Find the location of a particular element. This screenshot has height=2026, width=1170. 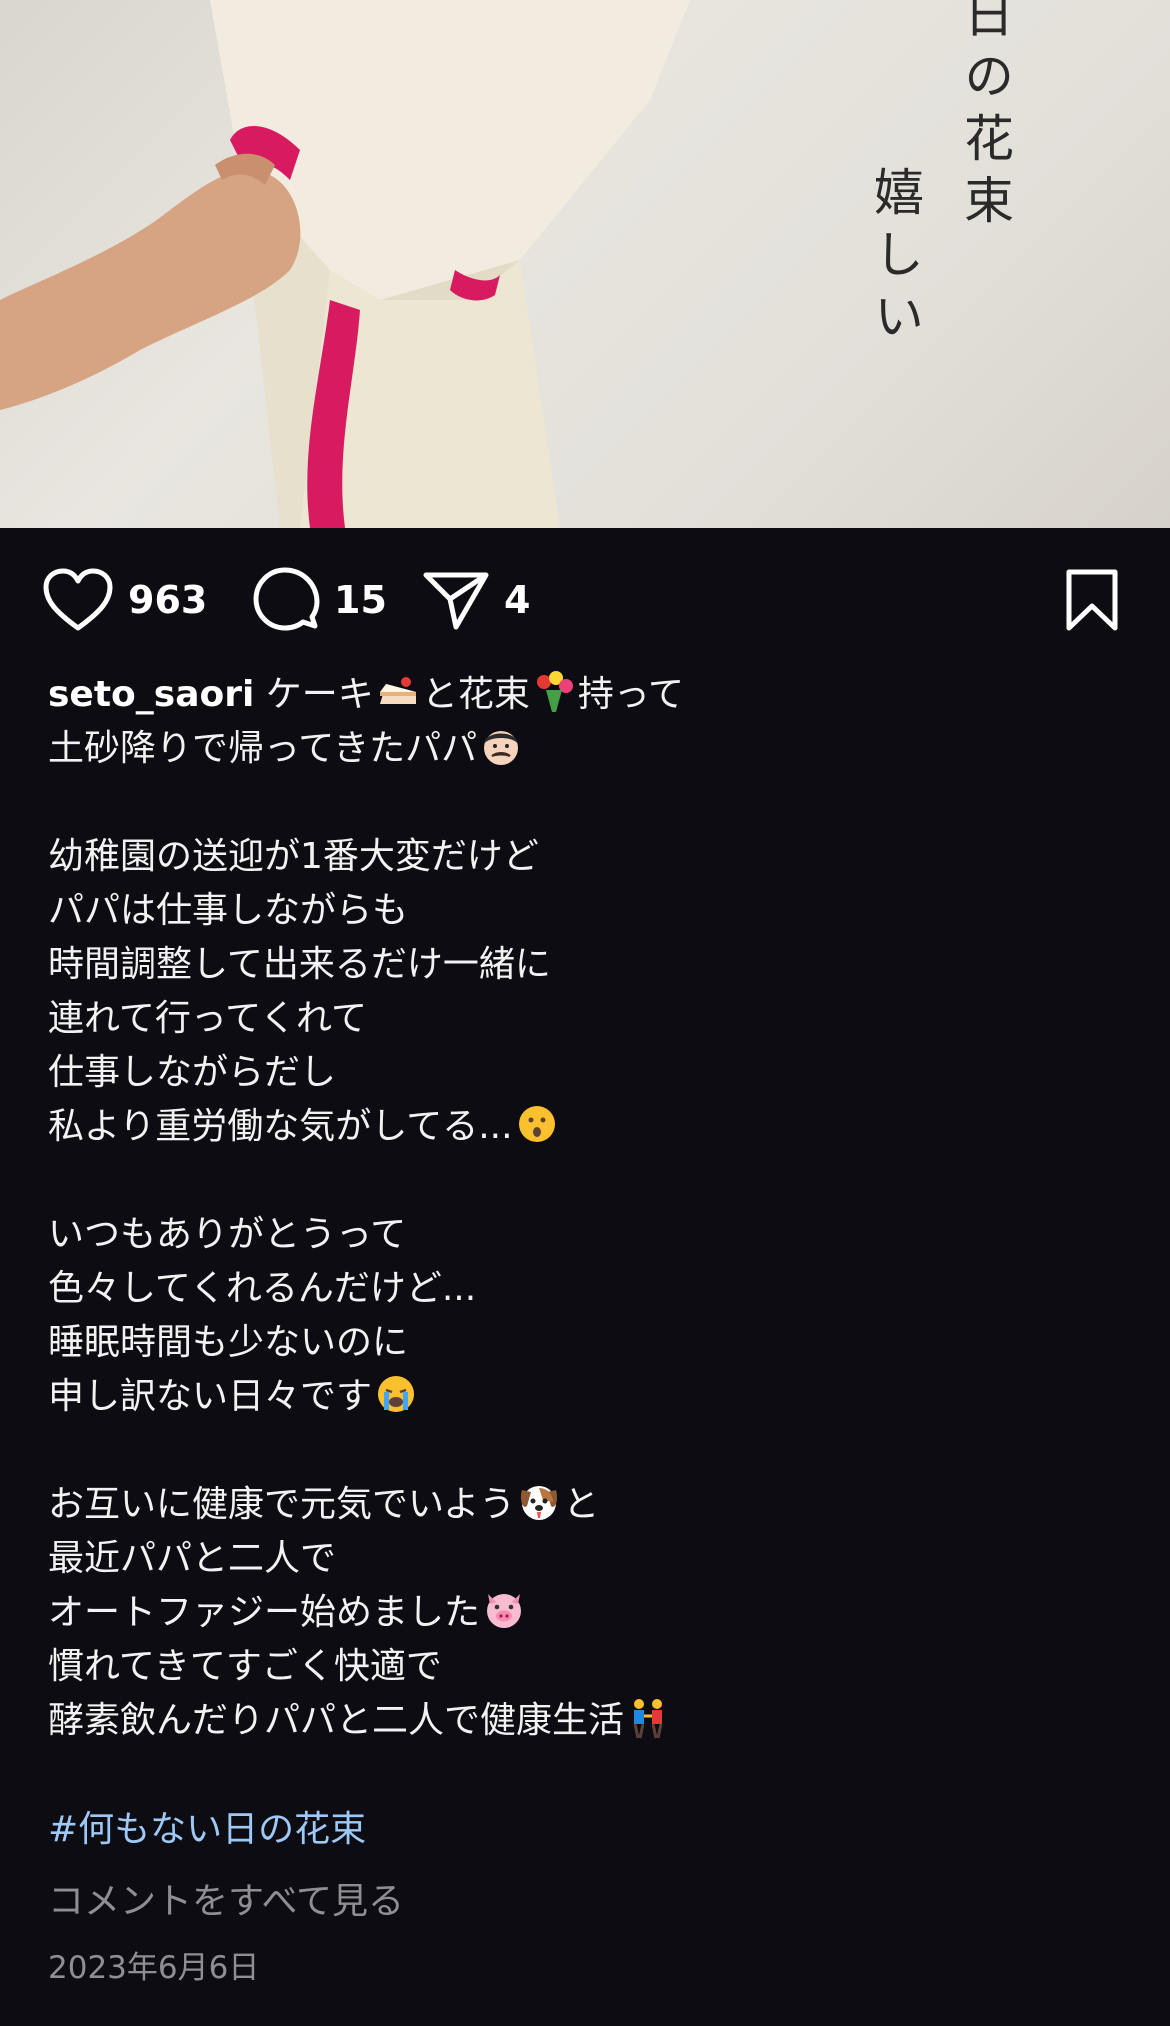

bouquet-icon is located at coordinates (554, 691).